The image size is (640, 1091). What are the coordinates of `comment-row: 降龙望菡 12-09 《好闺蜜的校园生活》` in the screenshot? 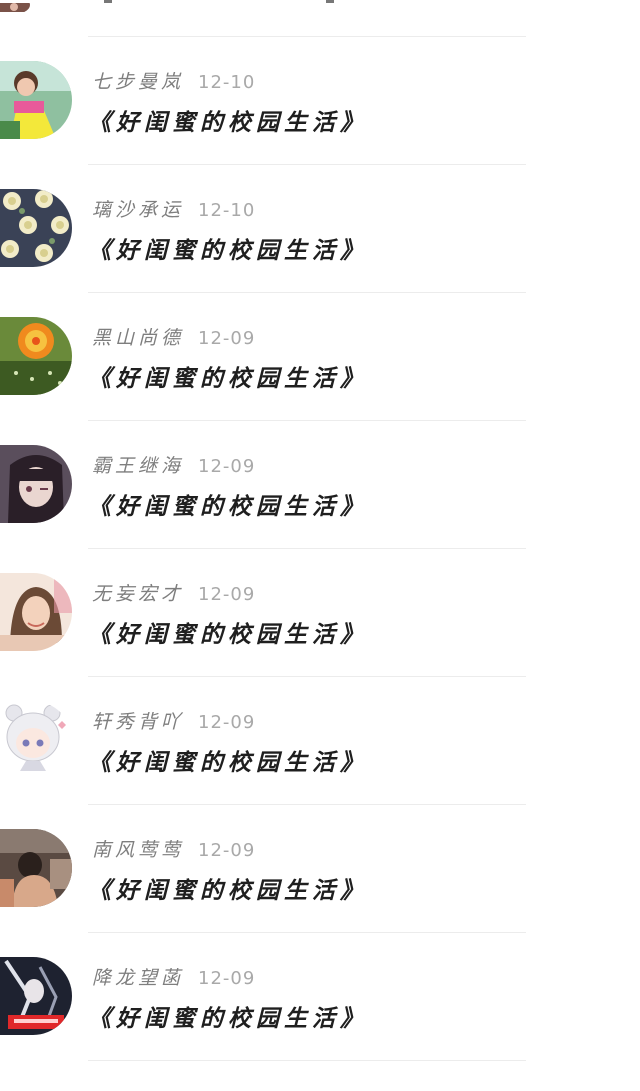 It's located at (320, 1024).